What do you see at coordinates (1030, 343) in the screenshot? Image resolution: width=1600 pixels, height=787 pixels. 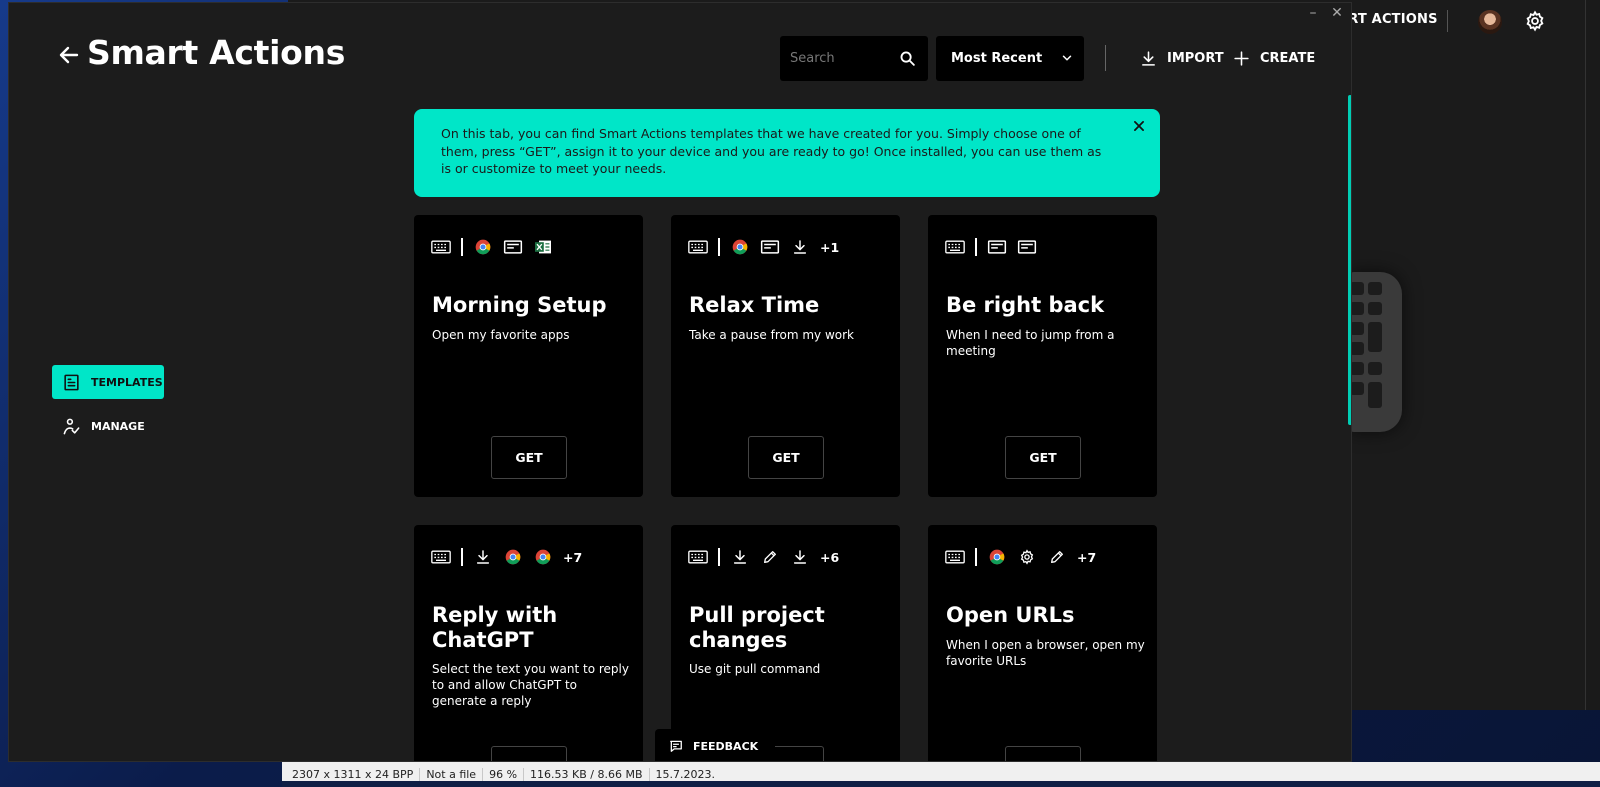 I see `card-description: When I need to jump from a meeting` at bounding box center [1030, 343].